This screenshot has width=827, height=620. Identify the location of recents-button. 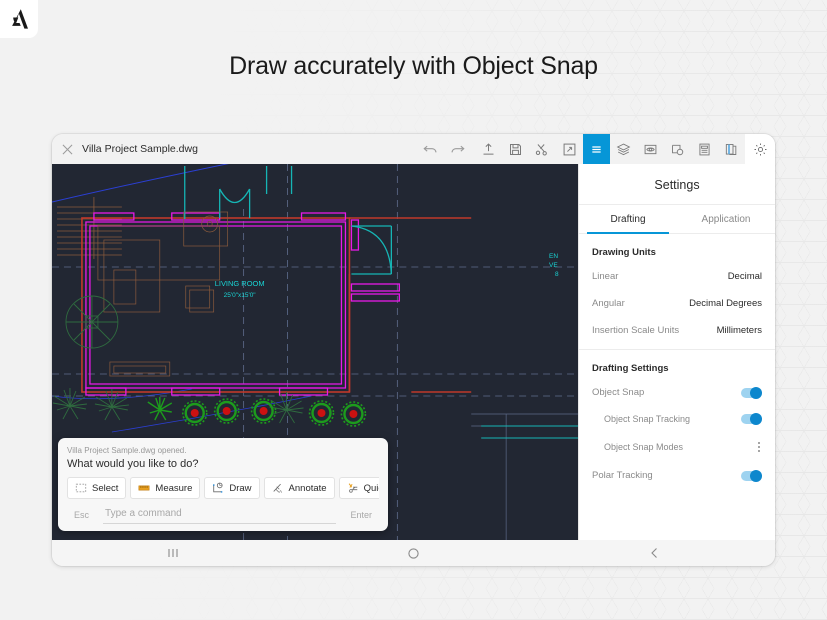
(172, 553).